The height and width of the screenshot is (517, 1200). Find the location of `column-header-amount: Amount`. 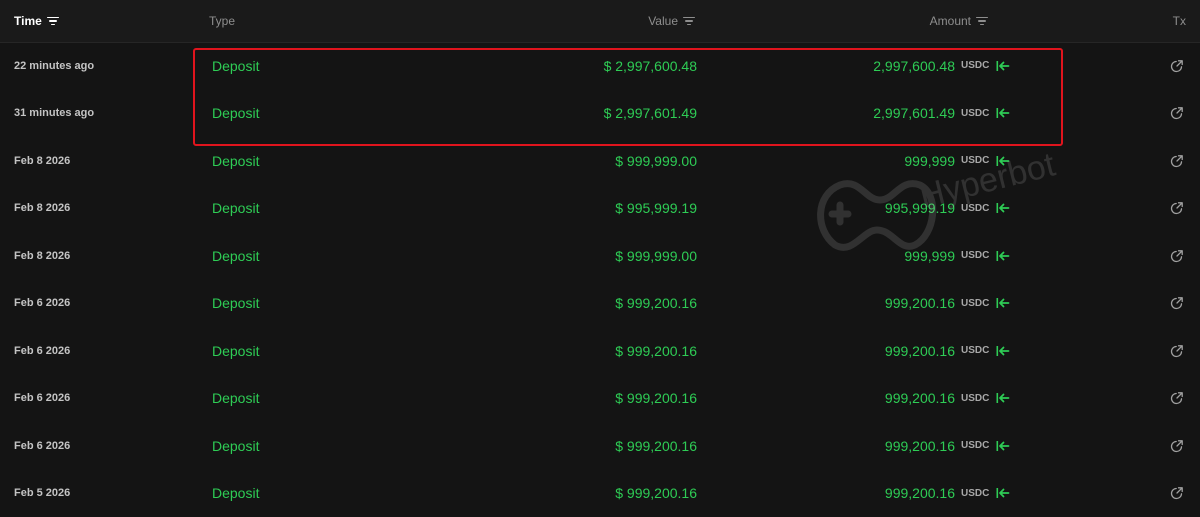

column-header-amount: Amount is located at coordinates (959, 21).